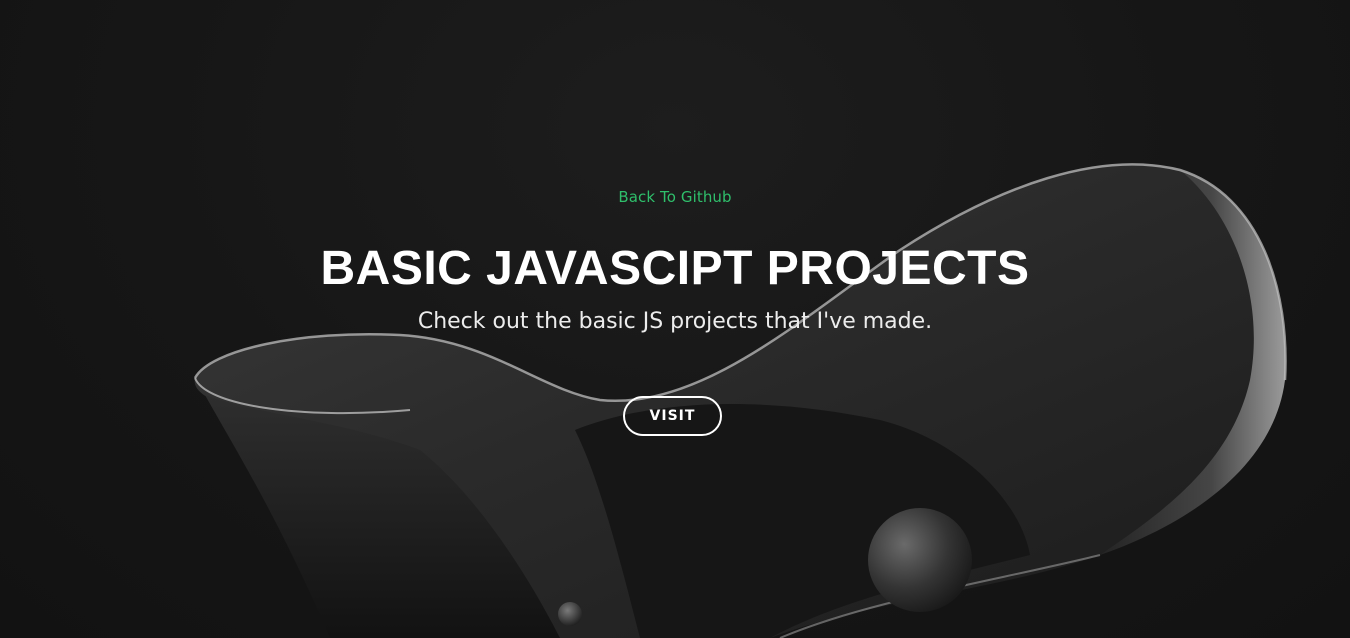 This screenshot has height=638, width=1350. Describe the element at coordinates (675, 268) in the screenshot. I see `page-title: BASIC JAVASCIPT PROJECTS` at that location.